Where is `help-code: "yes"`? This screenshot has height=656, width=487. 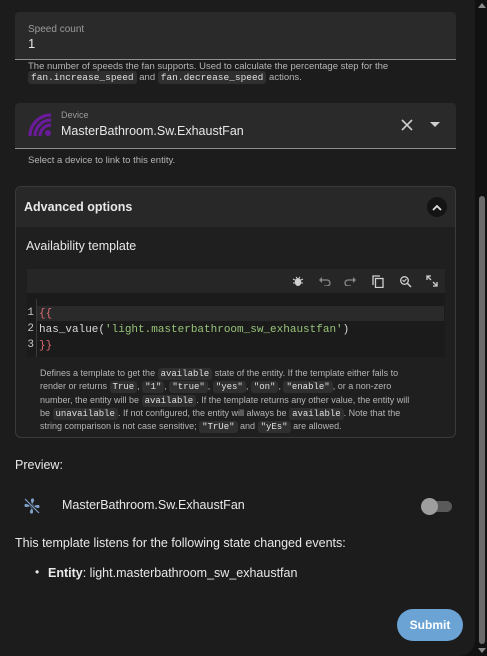
help-code: "yes" is located at coordinates (229, 387).